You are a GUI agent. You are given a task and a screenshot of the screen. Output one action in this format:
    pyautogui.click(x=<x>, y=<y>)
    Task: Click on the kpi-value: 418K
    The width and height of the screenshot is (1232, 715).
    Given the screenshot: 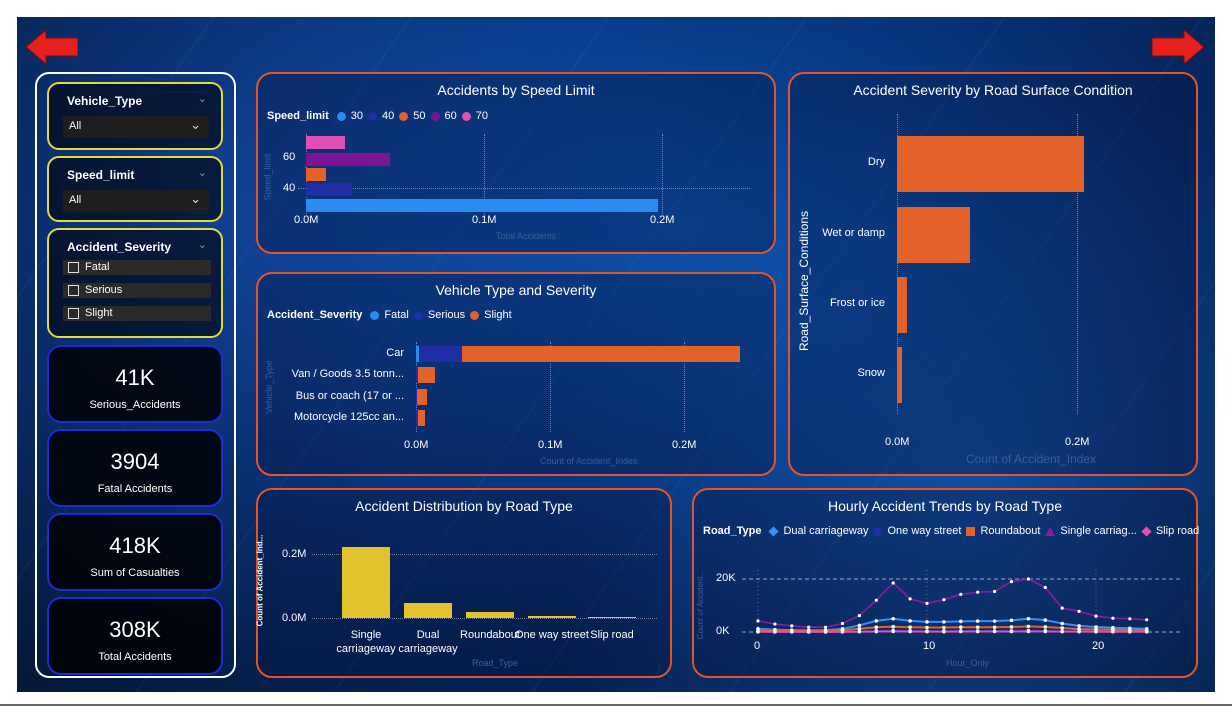 What is the action you would take?
    pyautogui.click(x=135, y=545)
    